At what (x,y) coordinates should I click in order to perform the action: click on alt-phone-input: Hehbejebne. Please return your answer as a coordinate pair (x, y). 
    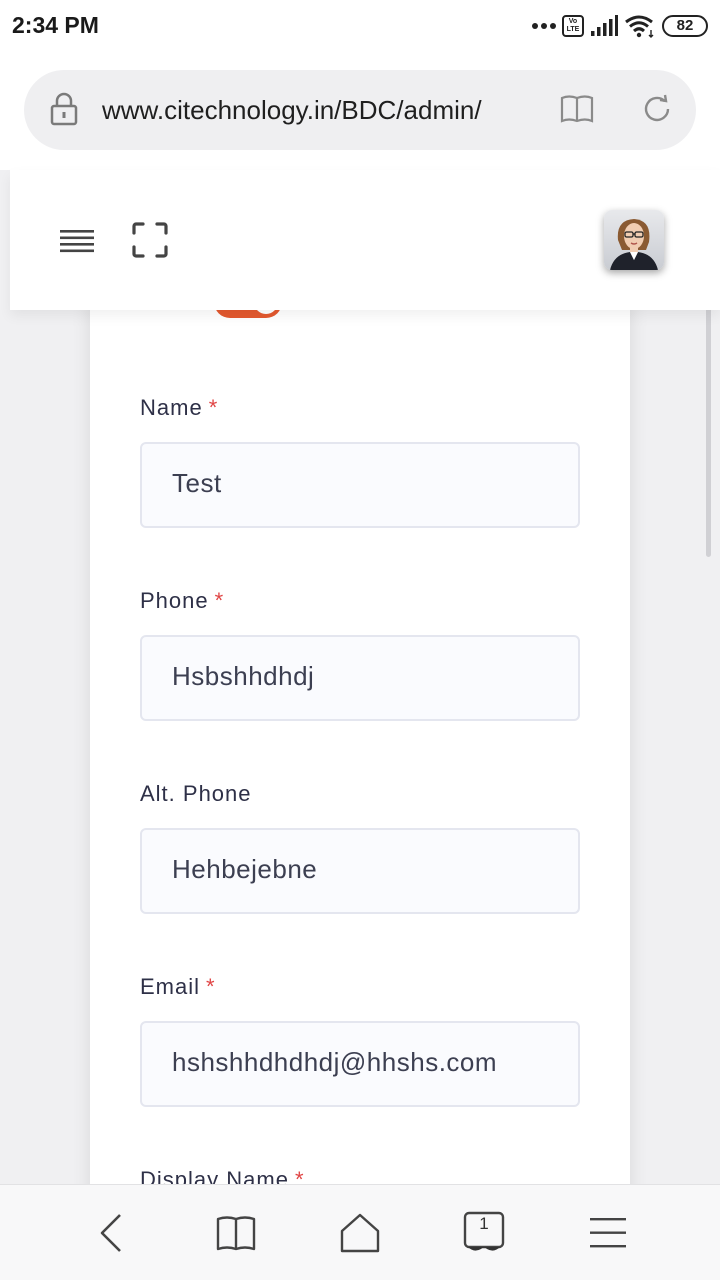
    Looking at the image, I should click on (360, 871).